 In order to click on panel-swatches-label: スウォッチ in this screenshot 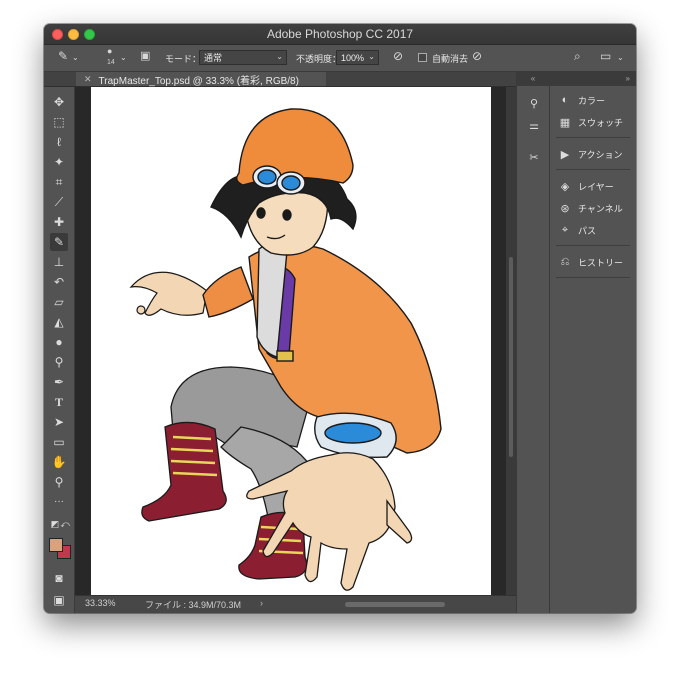, I will do `click(601, 122)`.